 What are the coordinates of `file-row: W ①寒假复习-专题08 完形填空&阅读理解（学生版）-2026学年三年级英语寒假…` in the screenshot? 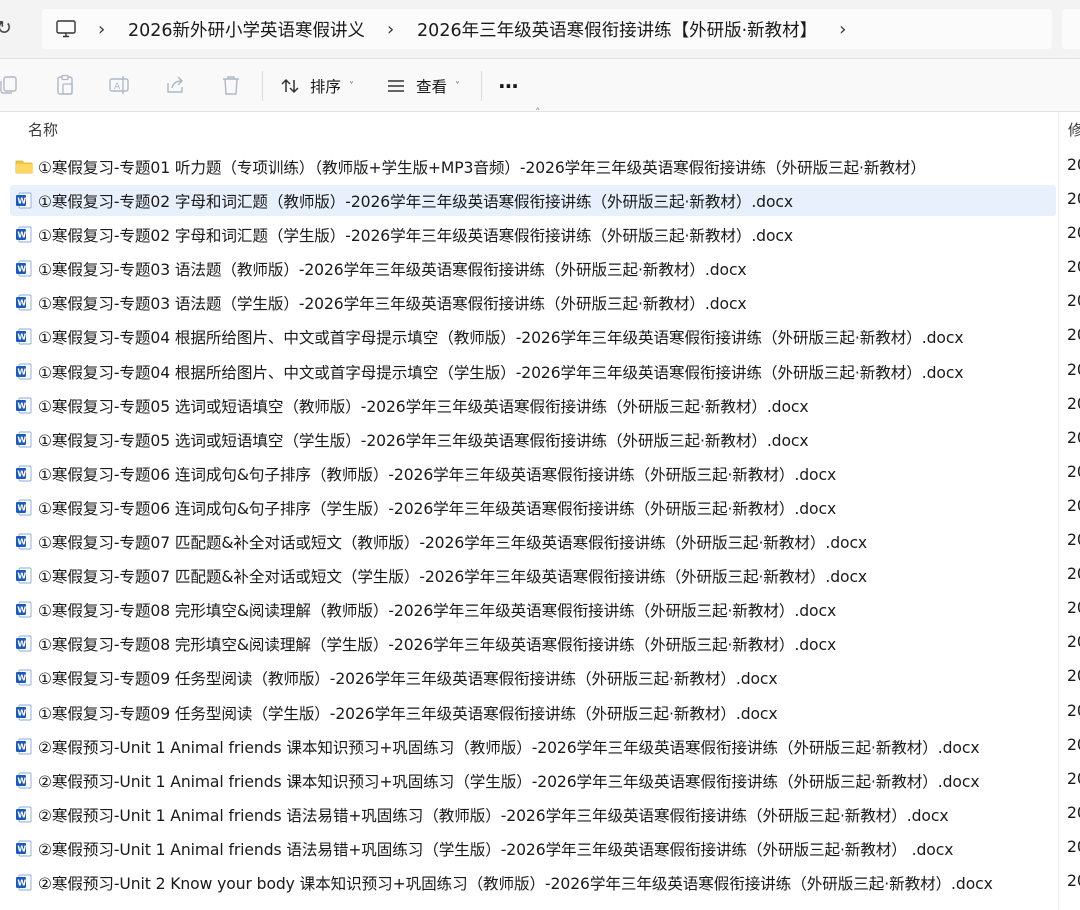 It's located at (540, 644).